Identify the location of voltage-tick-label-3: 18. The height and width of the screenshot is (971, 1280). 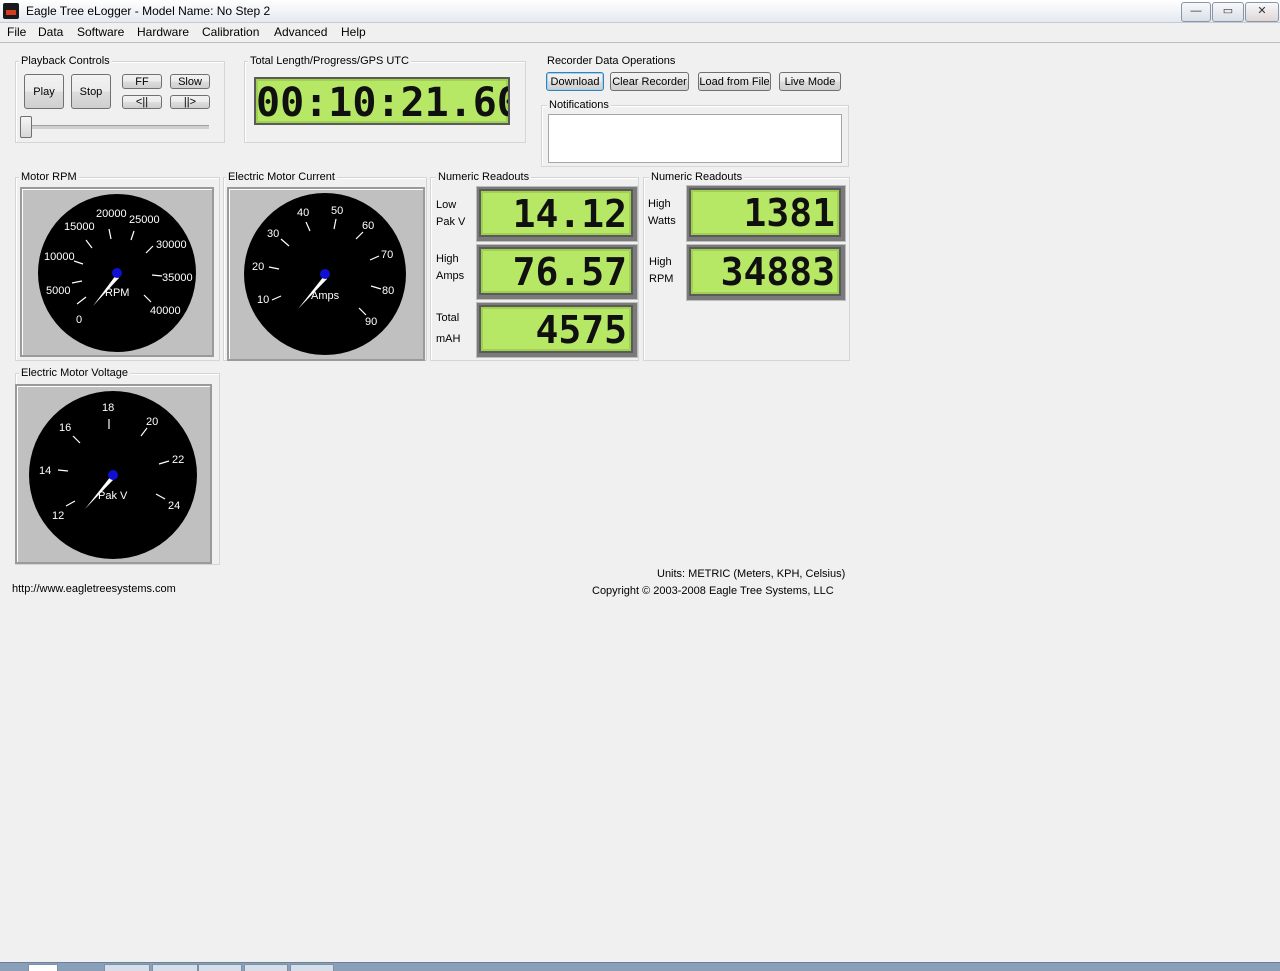
(108, 408).